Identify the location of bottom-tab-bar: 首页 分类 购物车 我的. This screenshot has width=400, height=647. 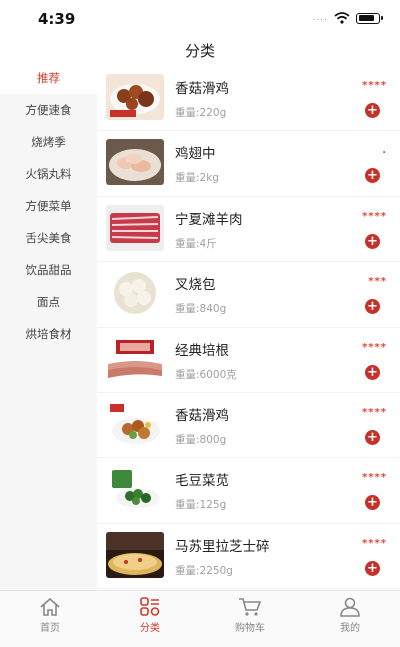
(200, 618).